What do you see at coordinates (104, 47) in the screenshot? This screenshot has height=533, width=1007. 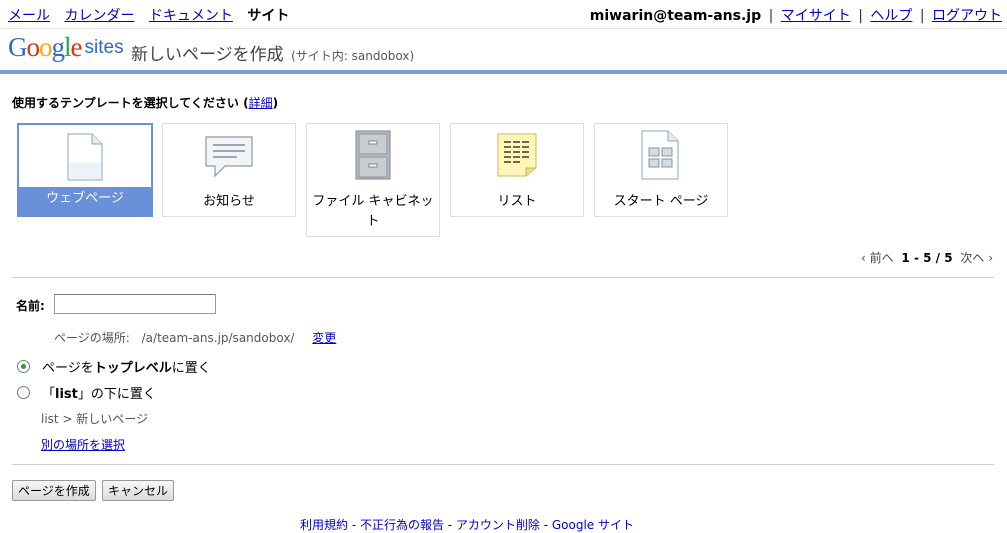 I see `sites-logo-text: sites` at bounding box center [104, 47].